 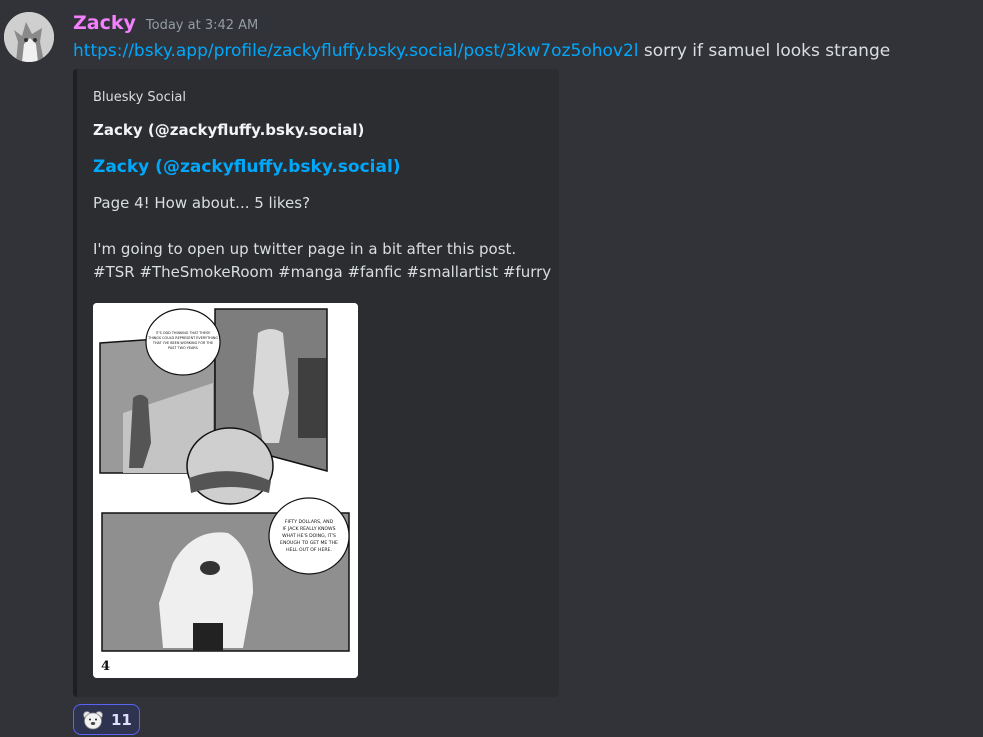 I want to click on description-line, so click(x=322, y=226).